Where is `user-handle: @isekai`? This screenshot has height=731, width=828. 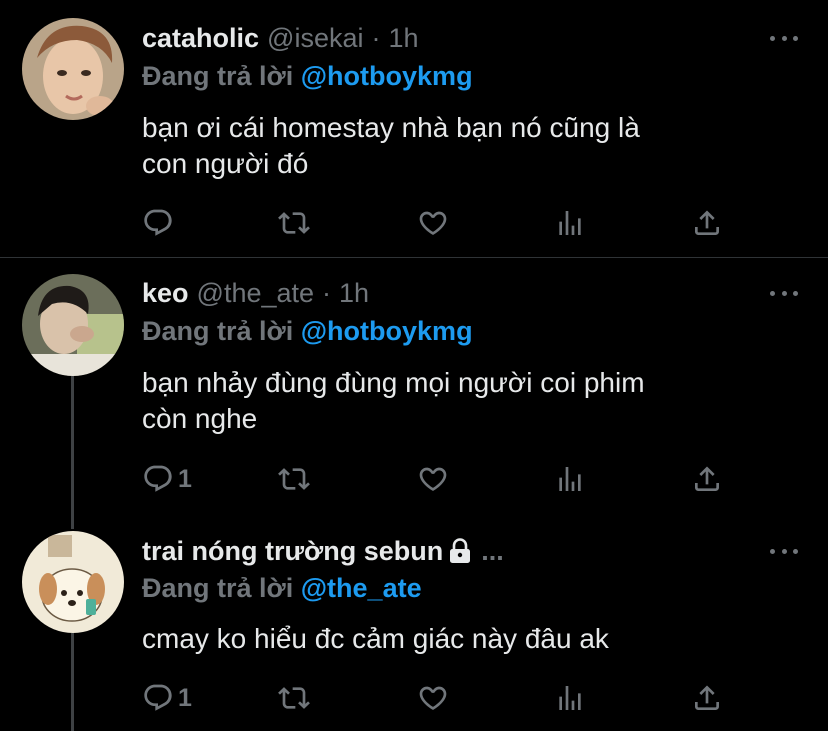 user-handle: @isekai is located at coordinates (315, 38).